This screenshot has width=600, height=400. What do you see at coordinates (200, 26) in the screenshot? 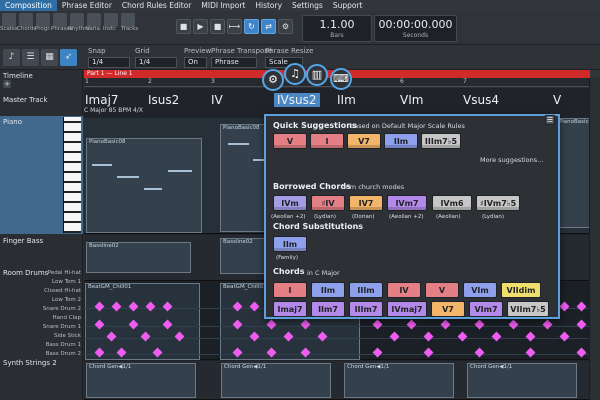
I see `play-button: ▶` at bounding box center [200, 26].